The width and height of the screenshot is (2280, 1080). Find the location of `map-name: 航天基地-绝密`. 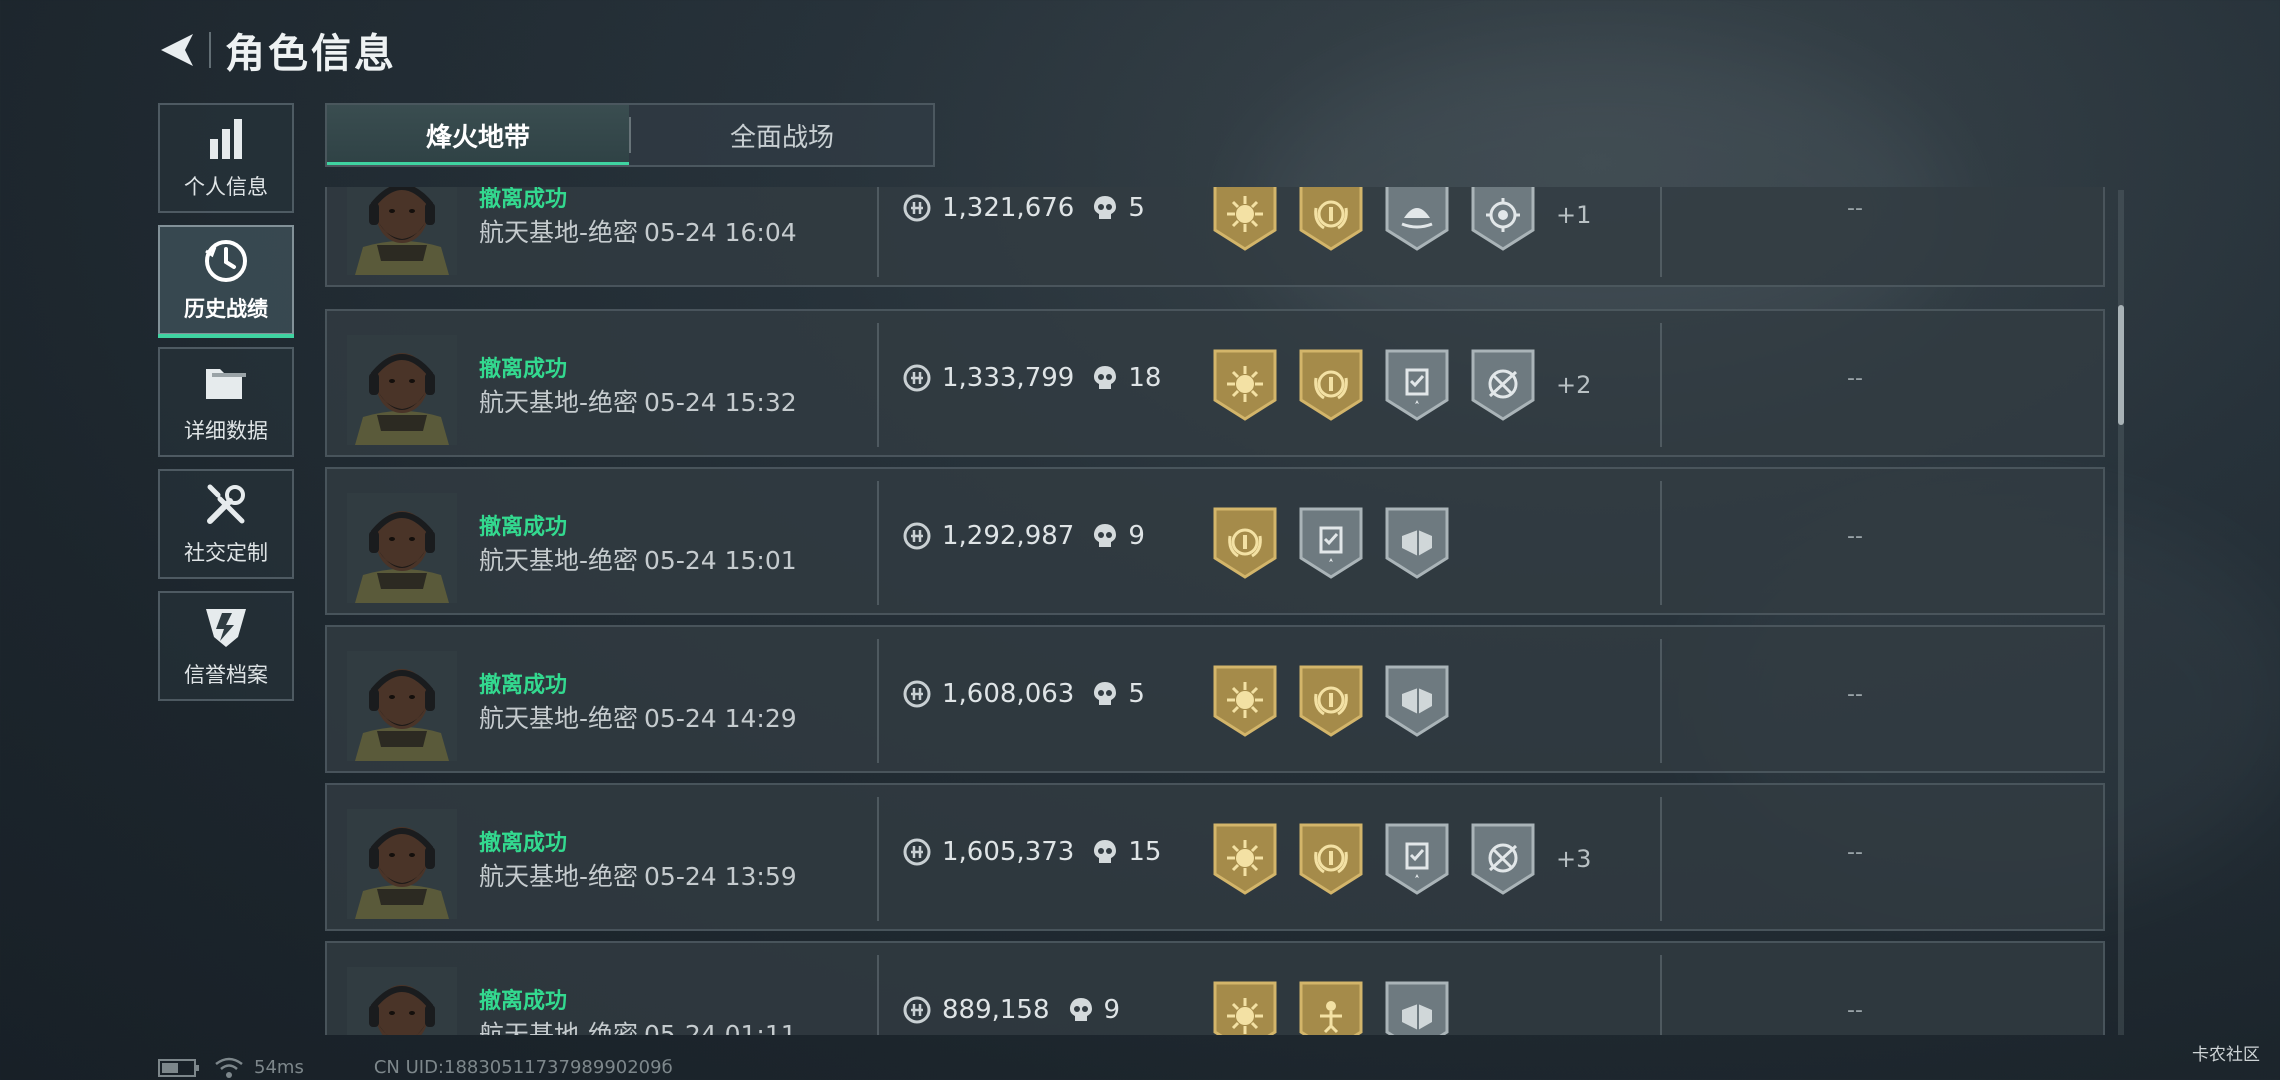

map-name: 航天基地-绝密 is located at coordinates (559, 560).